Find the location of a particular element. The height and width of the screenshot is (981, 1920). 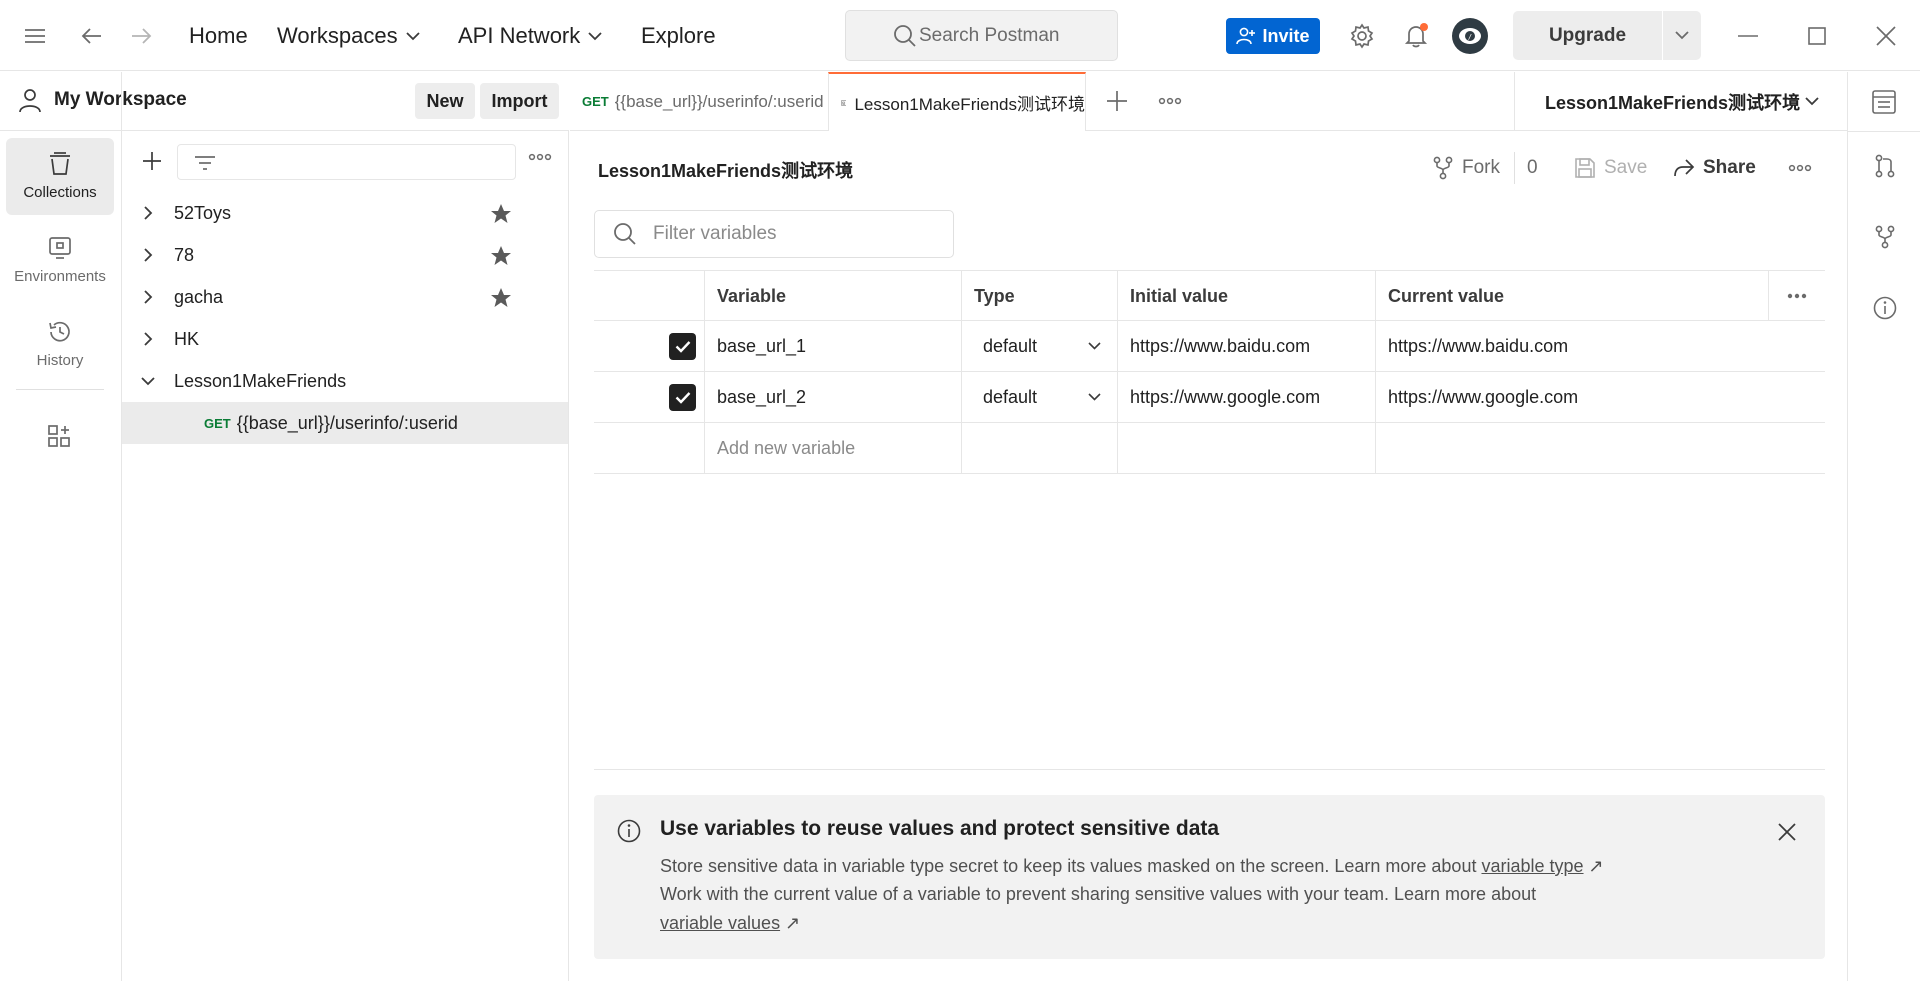

sidebar-item-hk: HK is located at coordinates (345, 339).